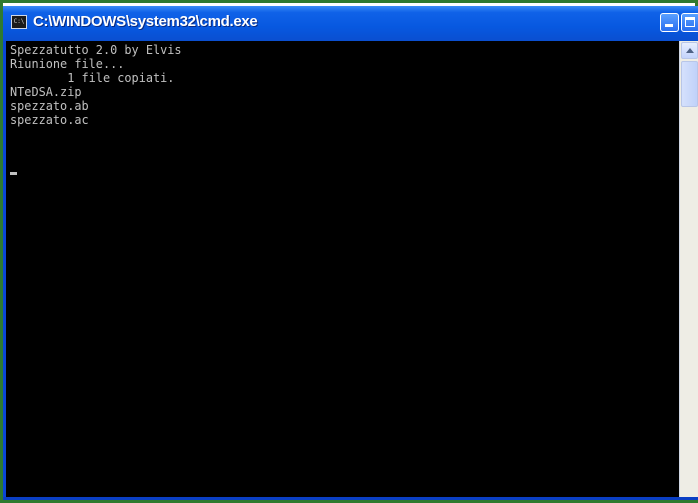 The width and height of the screenshot is (698, 503). I want to click on window-bottom-border, so click(350, 498).